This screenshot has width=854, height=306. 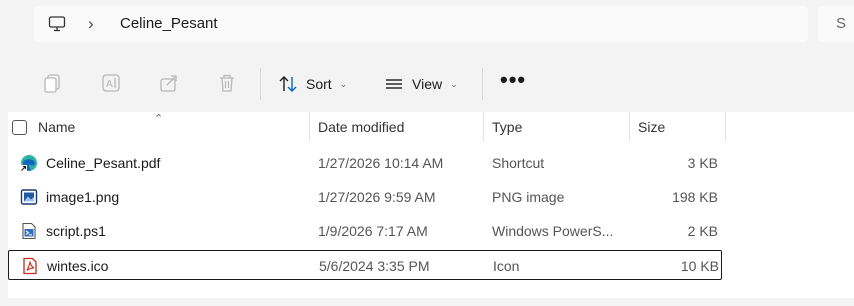 What do you see at coordinates (57, 24) in the screenshot?
I see `this-pc-icon` at bounding box center [57, 24].